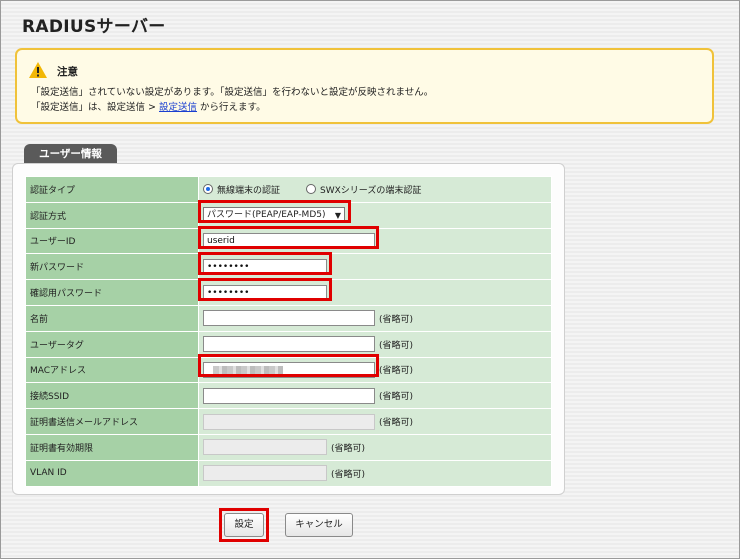  I want to click on auth-type-cell: 無線端末の認証 SWXシリーズの端末認証, so click(375, 189).